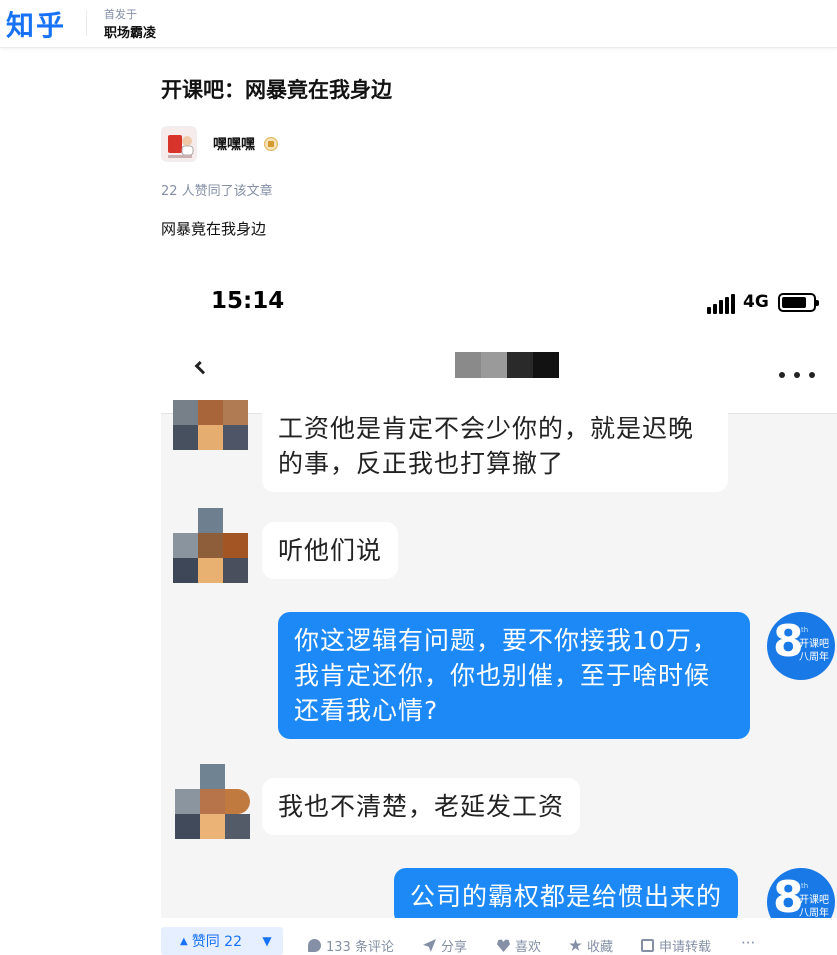 This screenshot has width=837, height=955. What do you see at coordinates (721, 304) in the screenshot?
I see `signal-icon` at bounding box center [721, 304].